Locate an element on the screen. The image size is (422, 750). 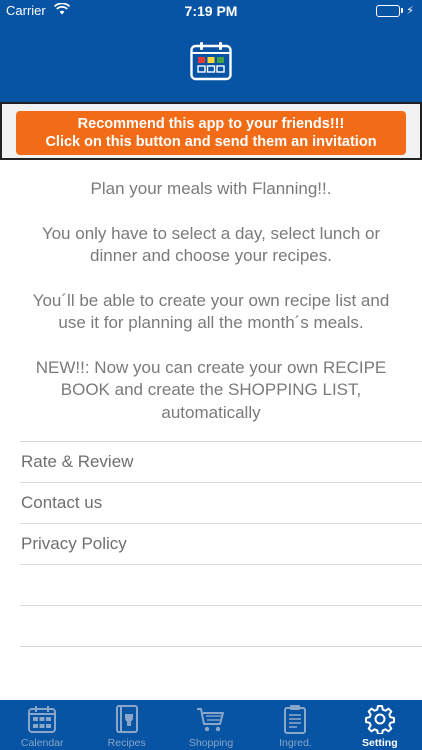
calendar-grid-icon is located at coordinates (211, 61).